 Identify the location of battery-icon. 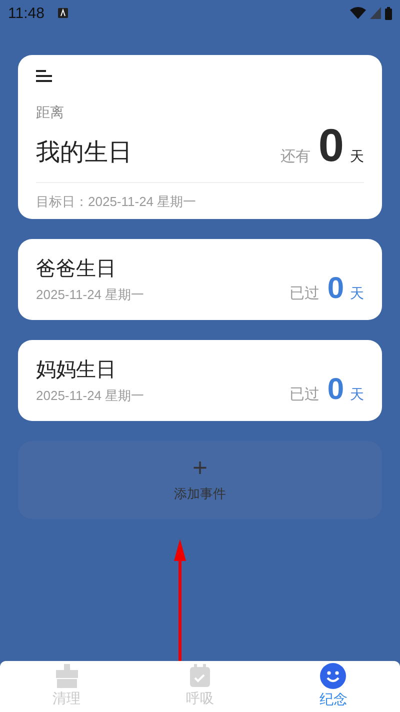
(388, 13).